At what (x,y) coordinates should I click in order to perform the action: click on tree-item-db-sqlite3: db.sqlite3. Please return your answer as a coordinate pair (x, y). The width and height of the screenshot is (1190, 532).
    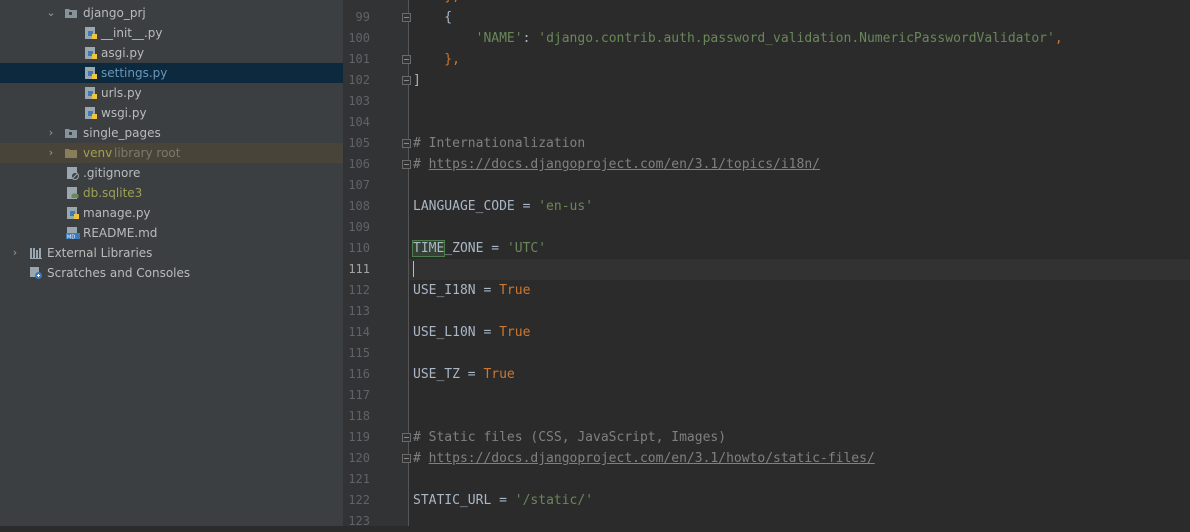
    Looking at the image, I should click on (171, 193).